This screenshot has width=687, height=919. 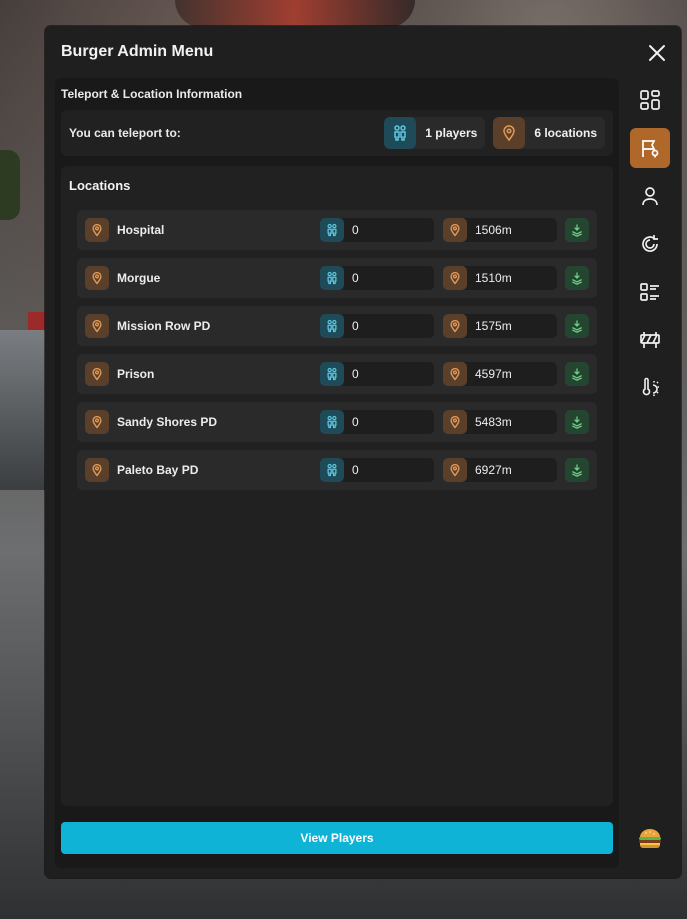 I want to click on sidebar-item-refresh, so click(x=650, y=244).